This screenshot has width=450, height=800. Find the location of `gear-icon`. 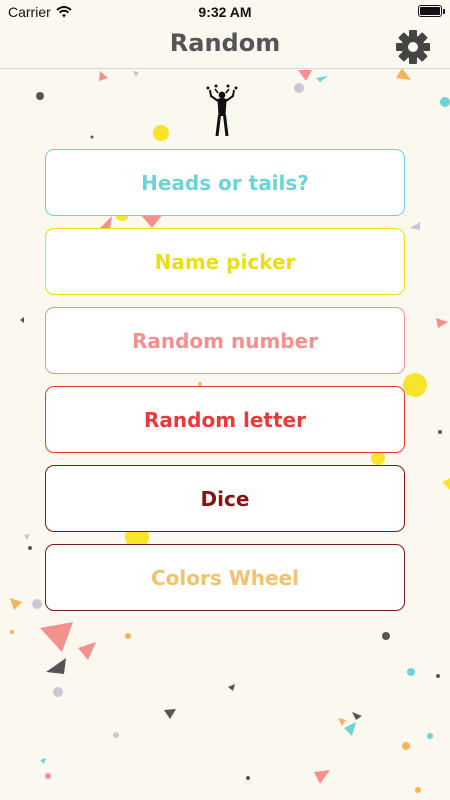

gear-icon is located at coordinates (413, 47).